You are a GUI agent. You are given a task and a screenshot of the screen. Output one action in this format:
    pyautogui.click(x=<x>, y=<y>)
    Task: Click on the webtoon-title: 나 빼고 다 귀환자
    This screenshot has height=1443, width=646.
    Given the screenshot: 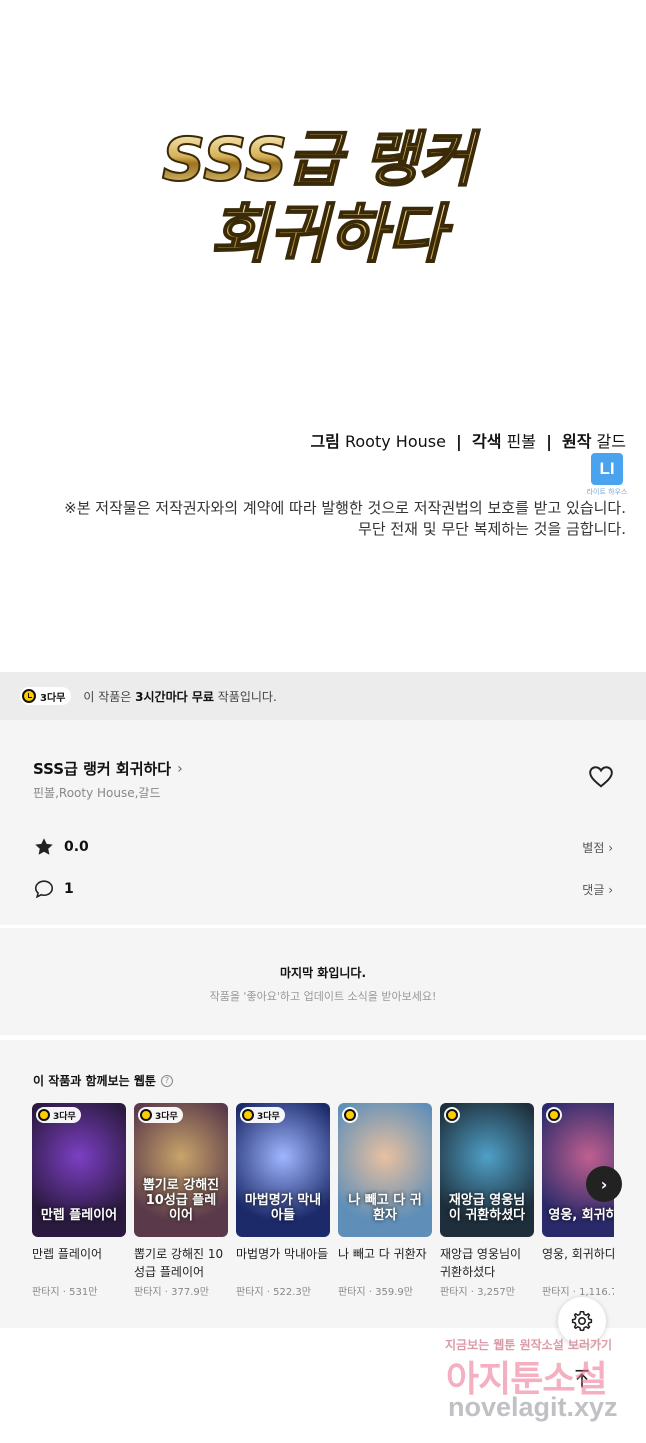 What is the action you would take?
    pyautogui.click(x=382, y=1254)
    